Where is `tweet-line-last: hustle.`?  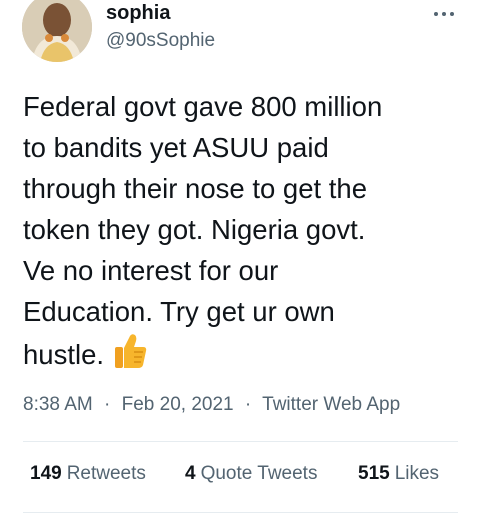 tweet-line-last: hustle. is located at coordinates (243, 356).